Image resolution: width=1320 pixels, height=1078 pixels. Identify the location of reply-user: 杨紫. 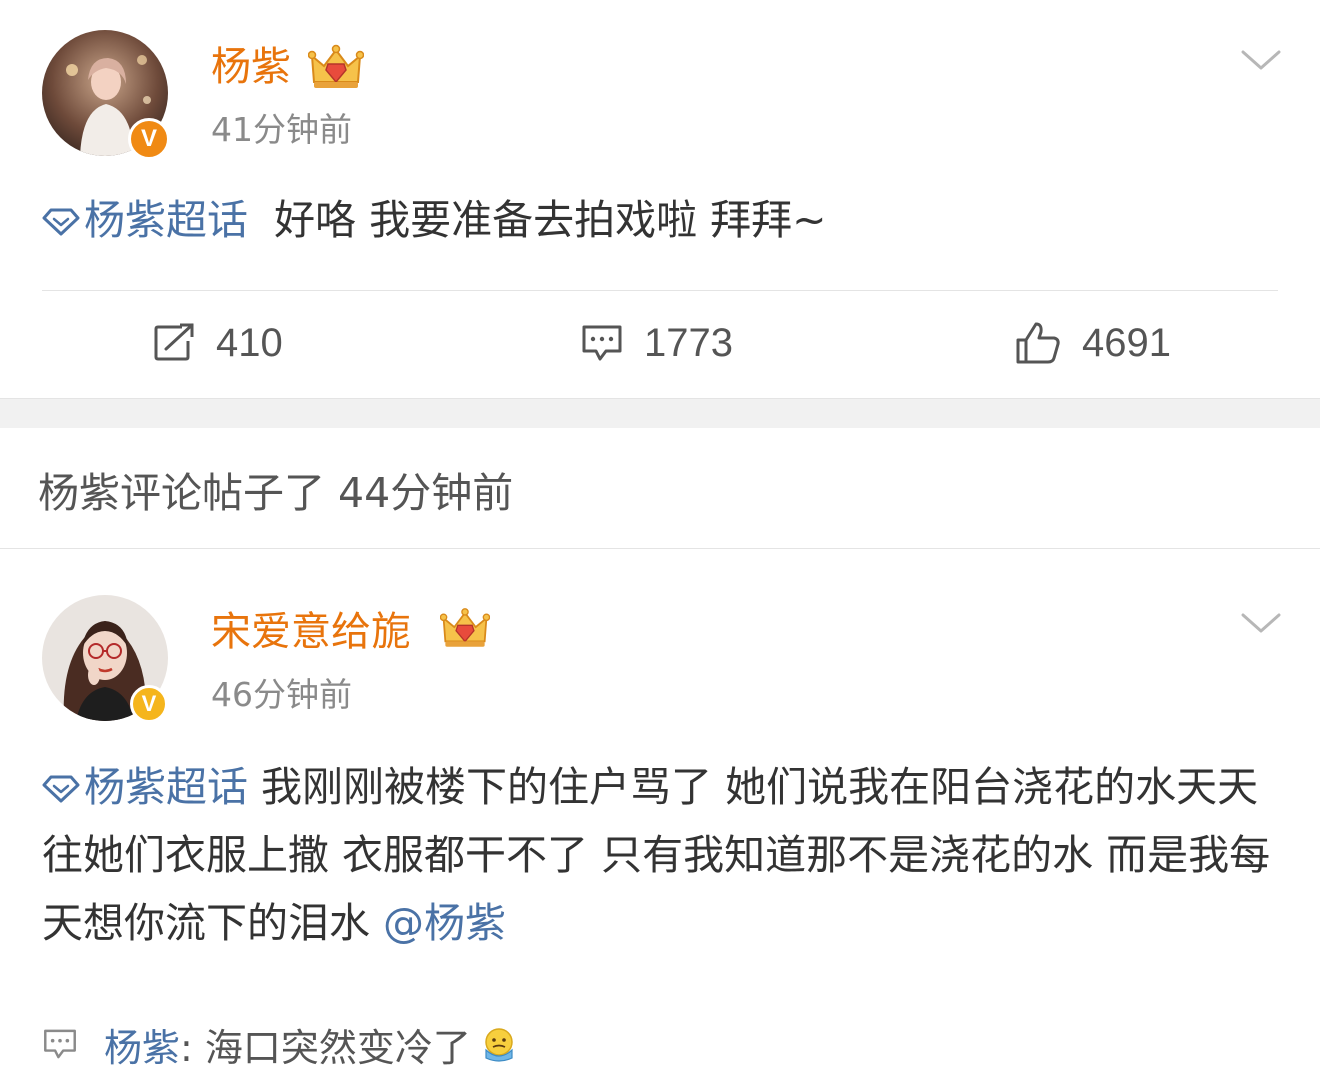
(142, 1044).